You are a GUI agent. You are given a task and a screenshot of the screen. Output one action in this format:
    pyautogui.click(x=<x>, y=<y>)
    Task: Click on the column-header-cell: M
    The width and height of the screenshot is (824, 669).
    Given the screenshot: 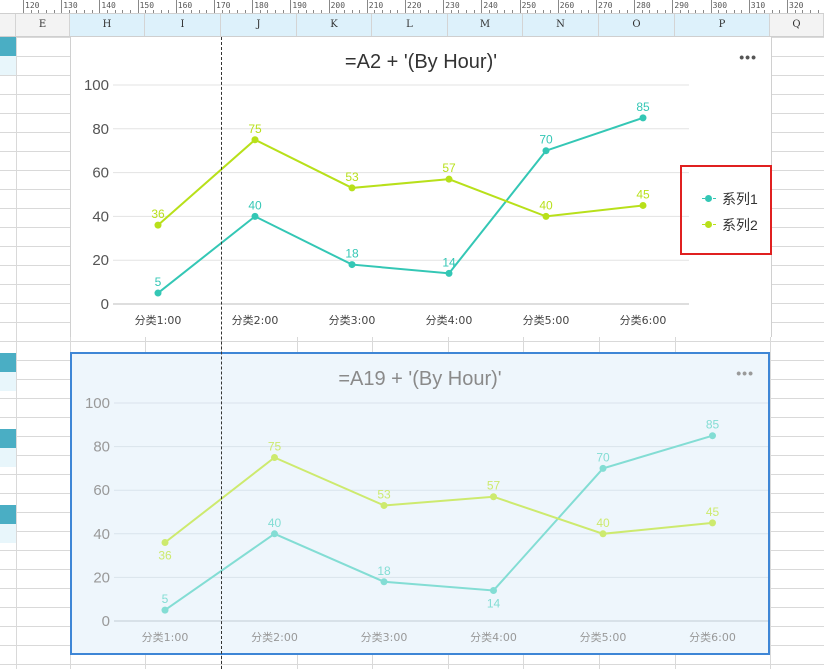 What is the action you would take?
    pyautogui.click(x=485, y=25)
    